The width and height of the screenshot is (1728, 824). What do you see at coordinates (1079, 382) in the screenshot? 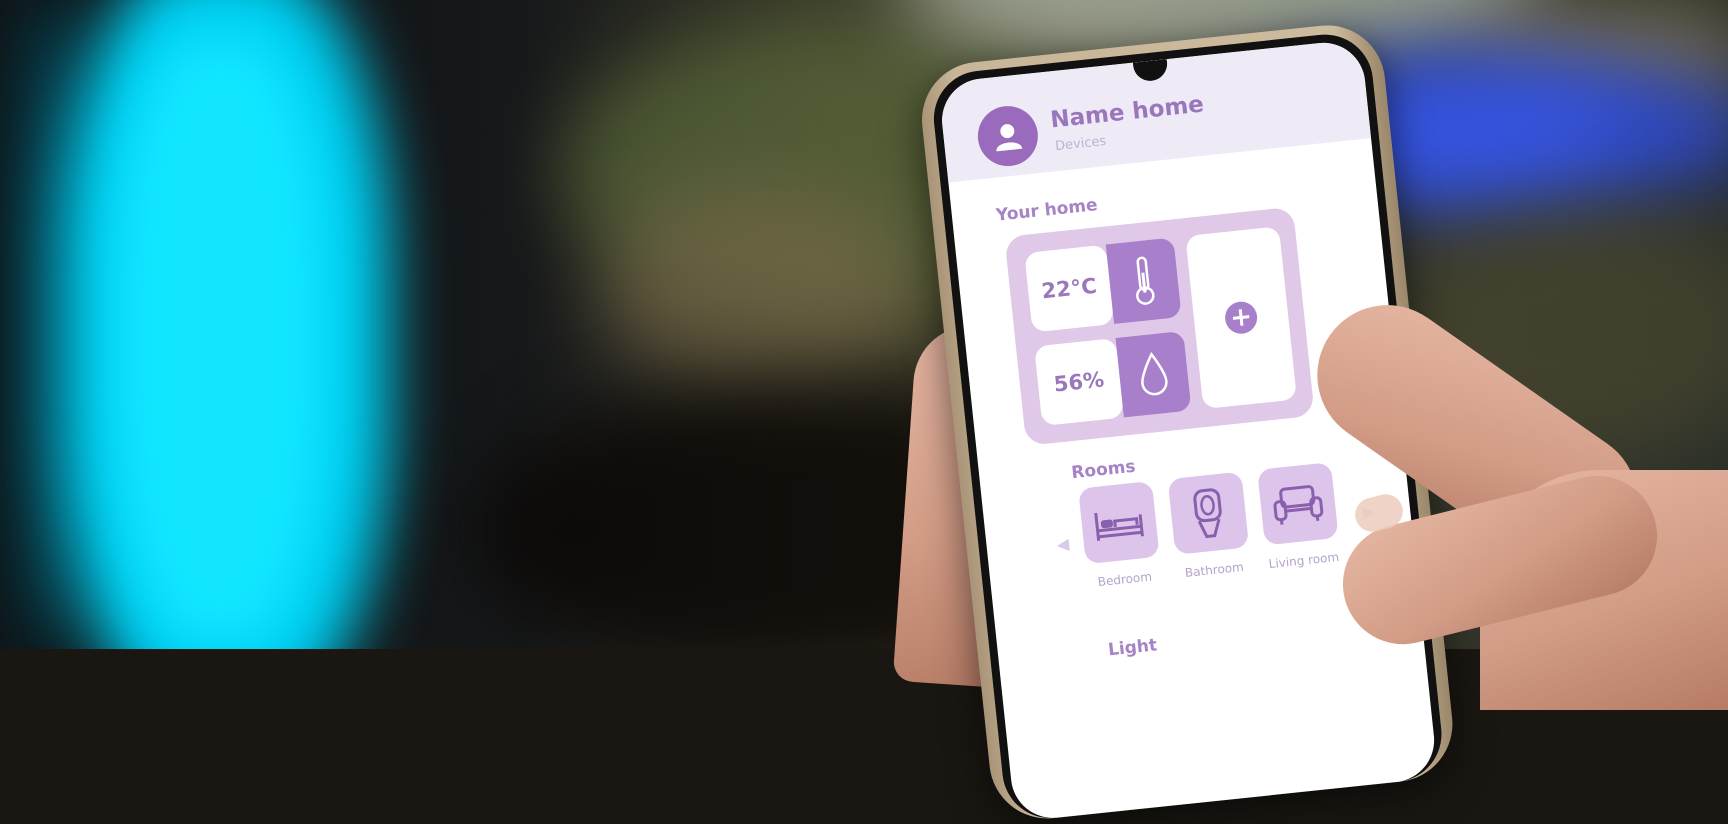
I see `humidity-value: 56%` at bounding box center [1079, 382].